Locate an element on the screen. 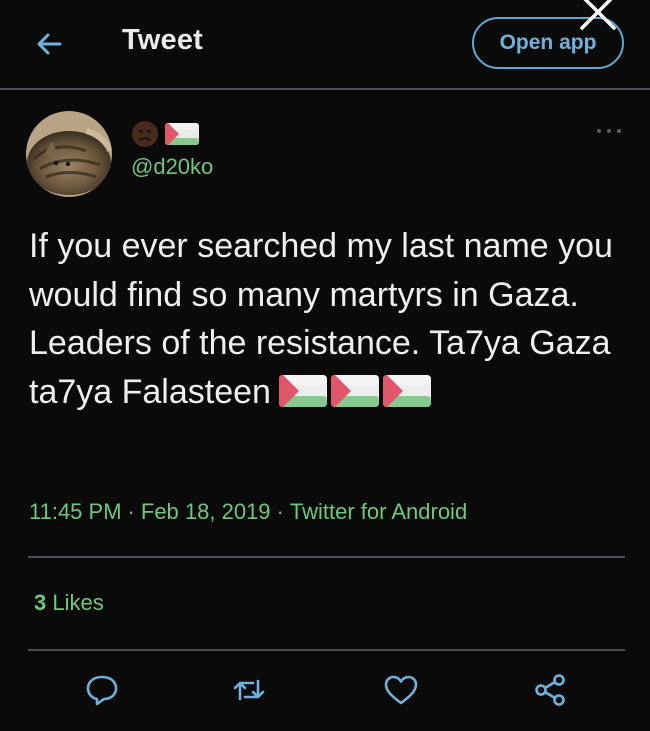  more-options-button is located at coordinates (609, 130).